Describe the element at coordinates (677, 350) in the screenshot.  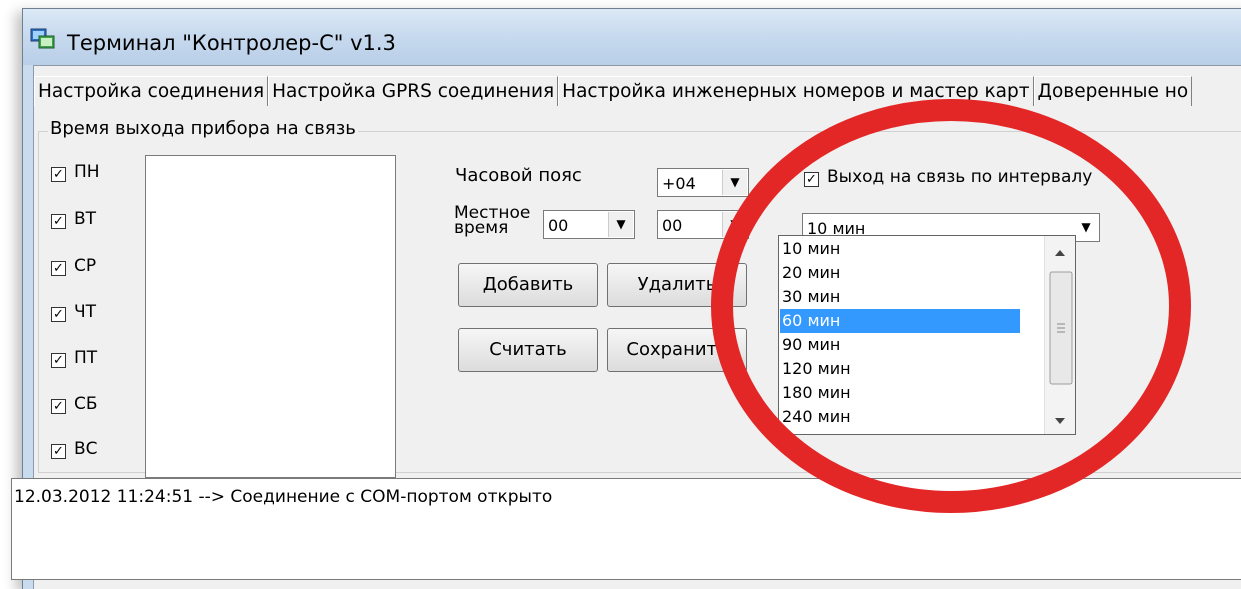
I see `save-button: Сохранить` at that location.